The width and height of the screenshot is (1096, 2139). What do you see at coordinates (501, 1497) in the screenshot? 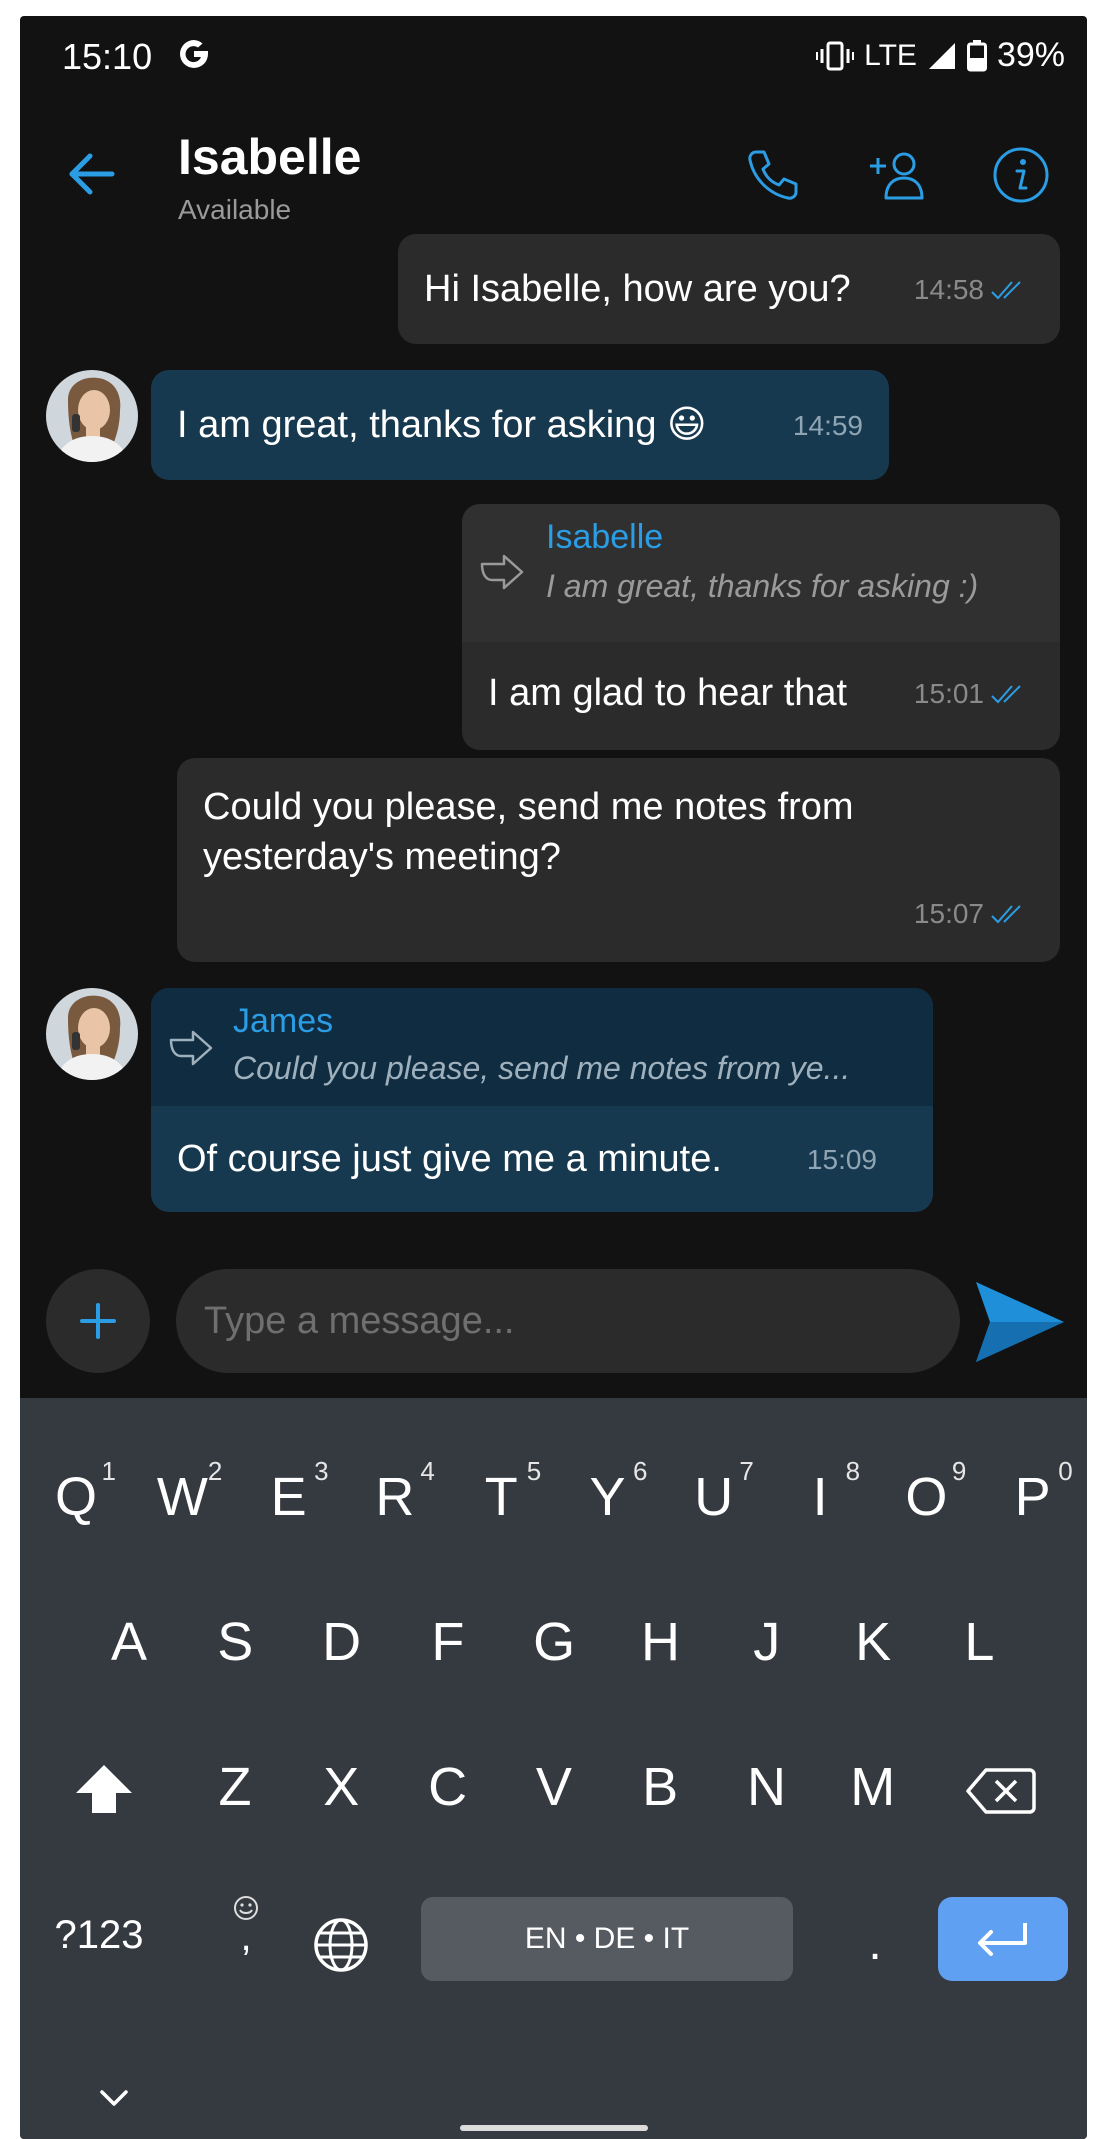
I see `key-label: T` at bounding box center [501, 1497].